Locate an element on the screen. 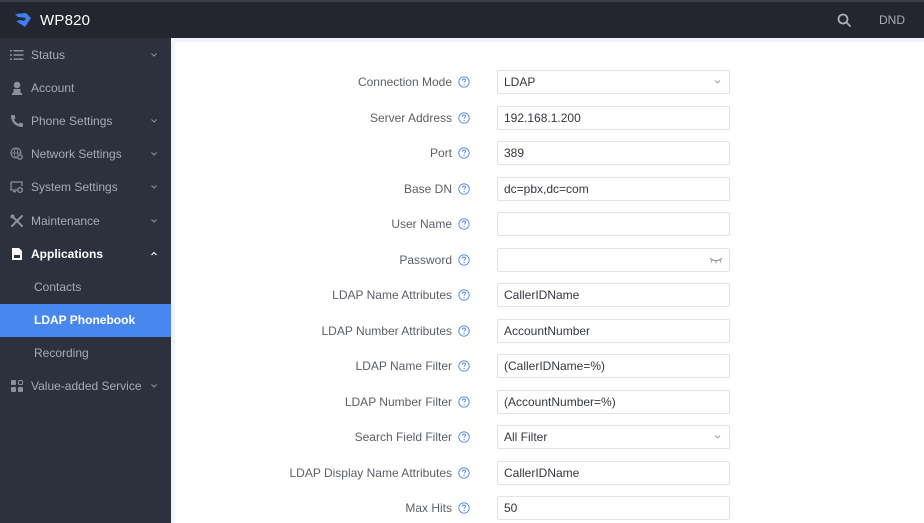  eye-closed-icon is located at coordinates (716, 260).